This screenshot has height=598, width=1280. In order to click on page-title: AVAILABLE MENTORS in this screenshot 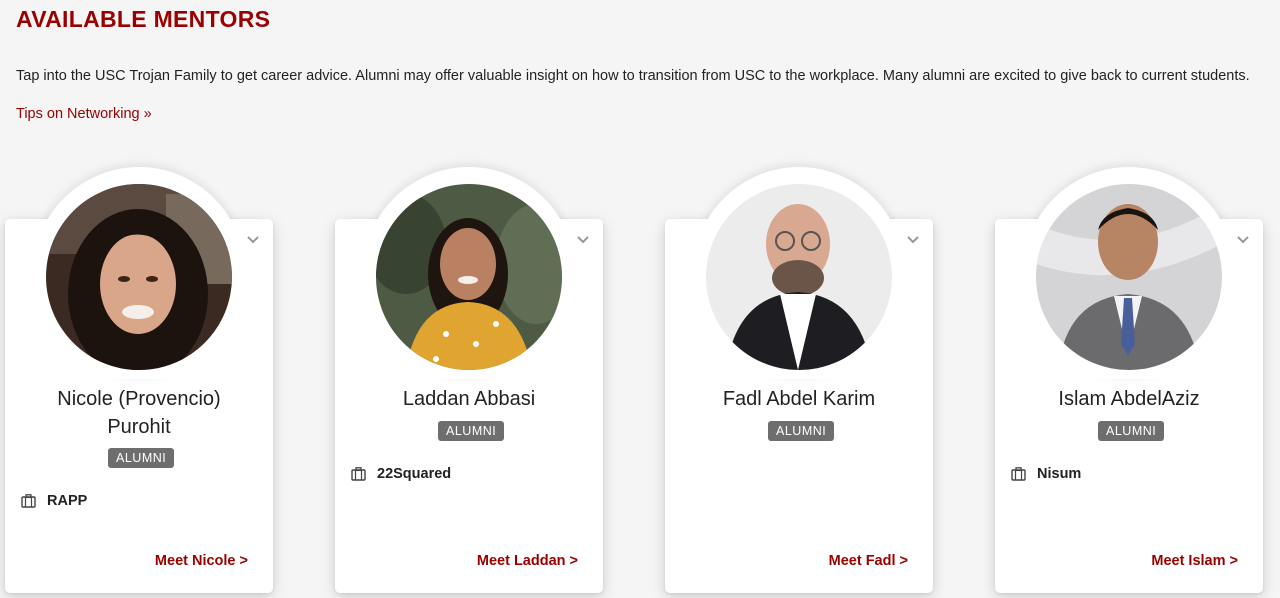, I will do `click(143, 19)`.